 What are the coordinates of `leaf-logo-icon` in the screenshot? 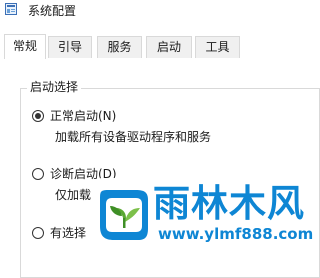 It's located at (124, 215).